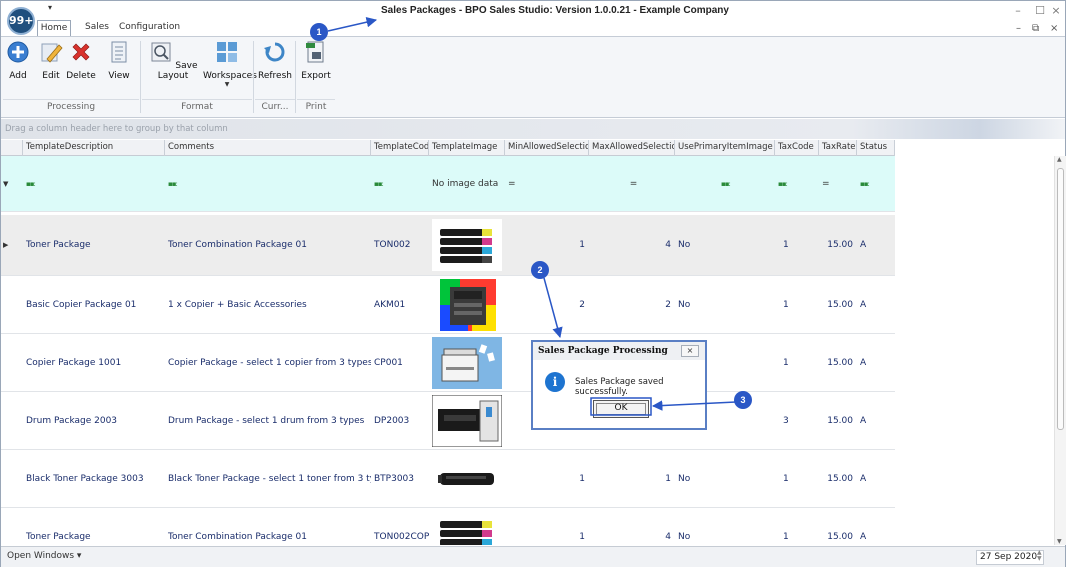 This screenshot has width=1066, height=567. I want to click on header-tax-code: TaxCode, so click(797, 148).